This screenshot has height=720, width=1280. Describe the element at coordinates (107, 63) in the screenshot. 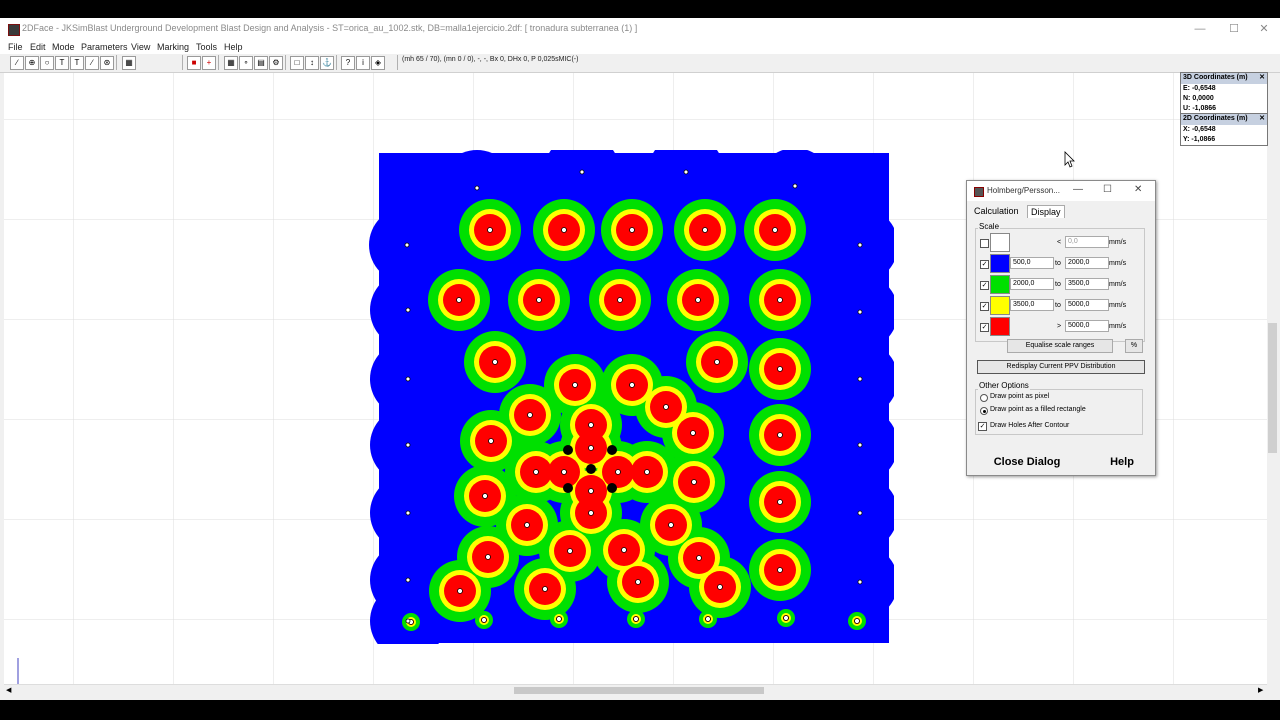

I see `tool-icon: ⊛` at that location.